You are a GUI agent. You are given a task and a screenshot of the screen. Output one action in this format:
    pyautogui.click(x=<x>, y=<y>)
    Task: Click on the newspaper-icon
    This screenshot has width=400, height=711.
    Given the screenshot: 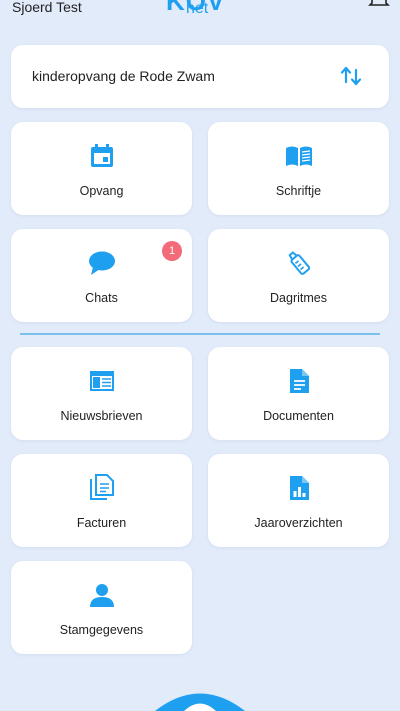 What is the action you would take?
    pyautogui.click(x=101, y=381)
    